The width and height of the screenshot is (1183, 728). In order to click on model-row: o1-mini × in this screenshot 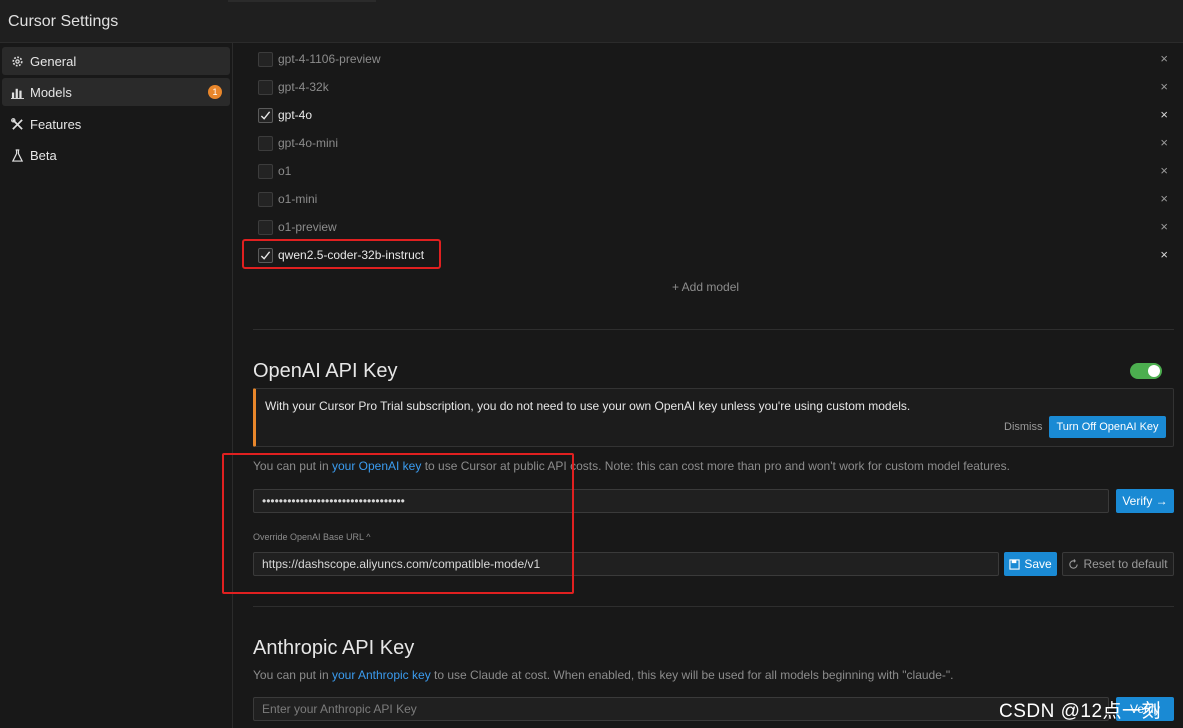, I will do `click(715, 199)`.